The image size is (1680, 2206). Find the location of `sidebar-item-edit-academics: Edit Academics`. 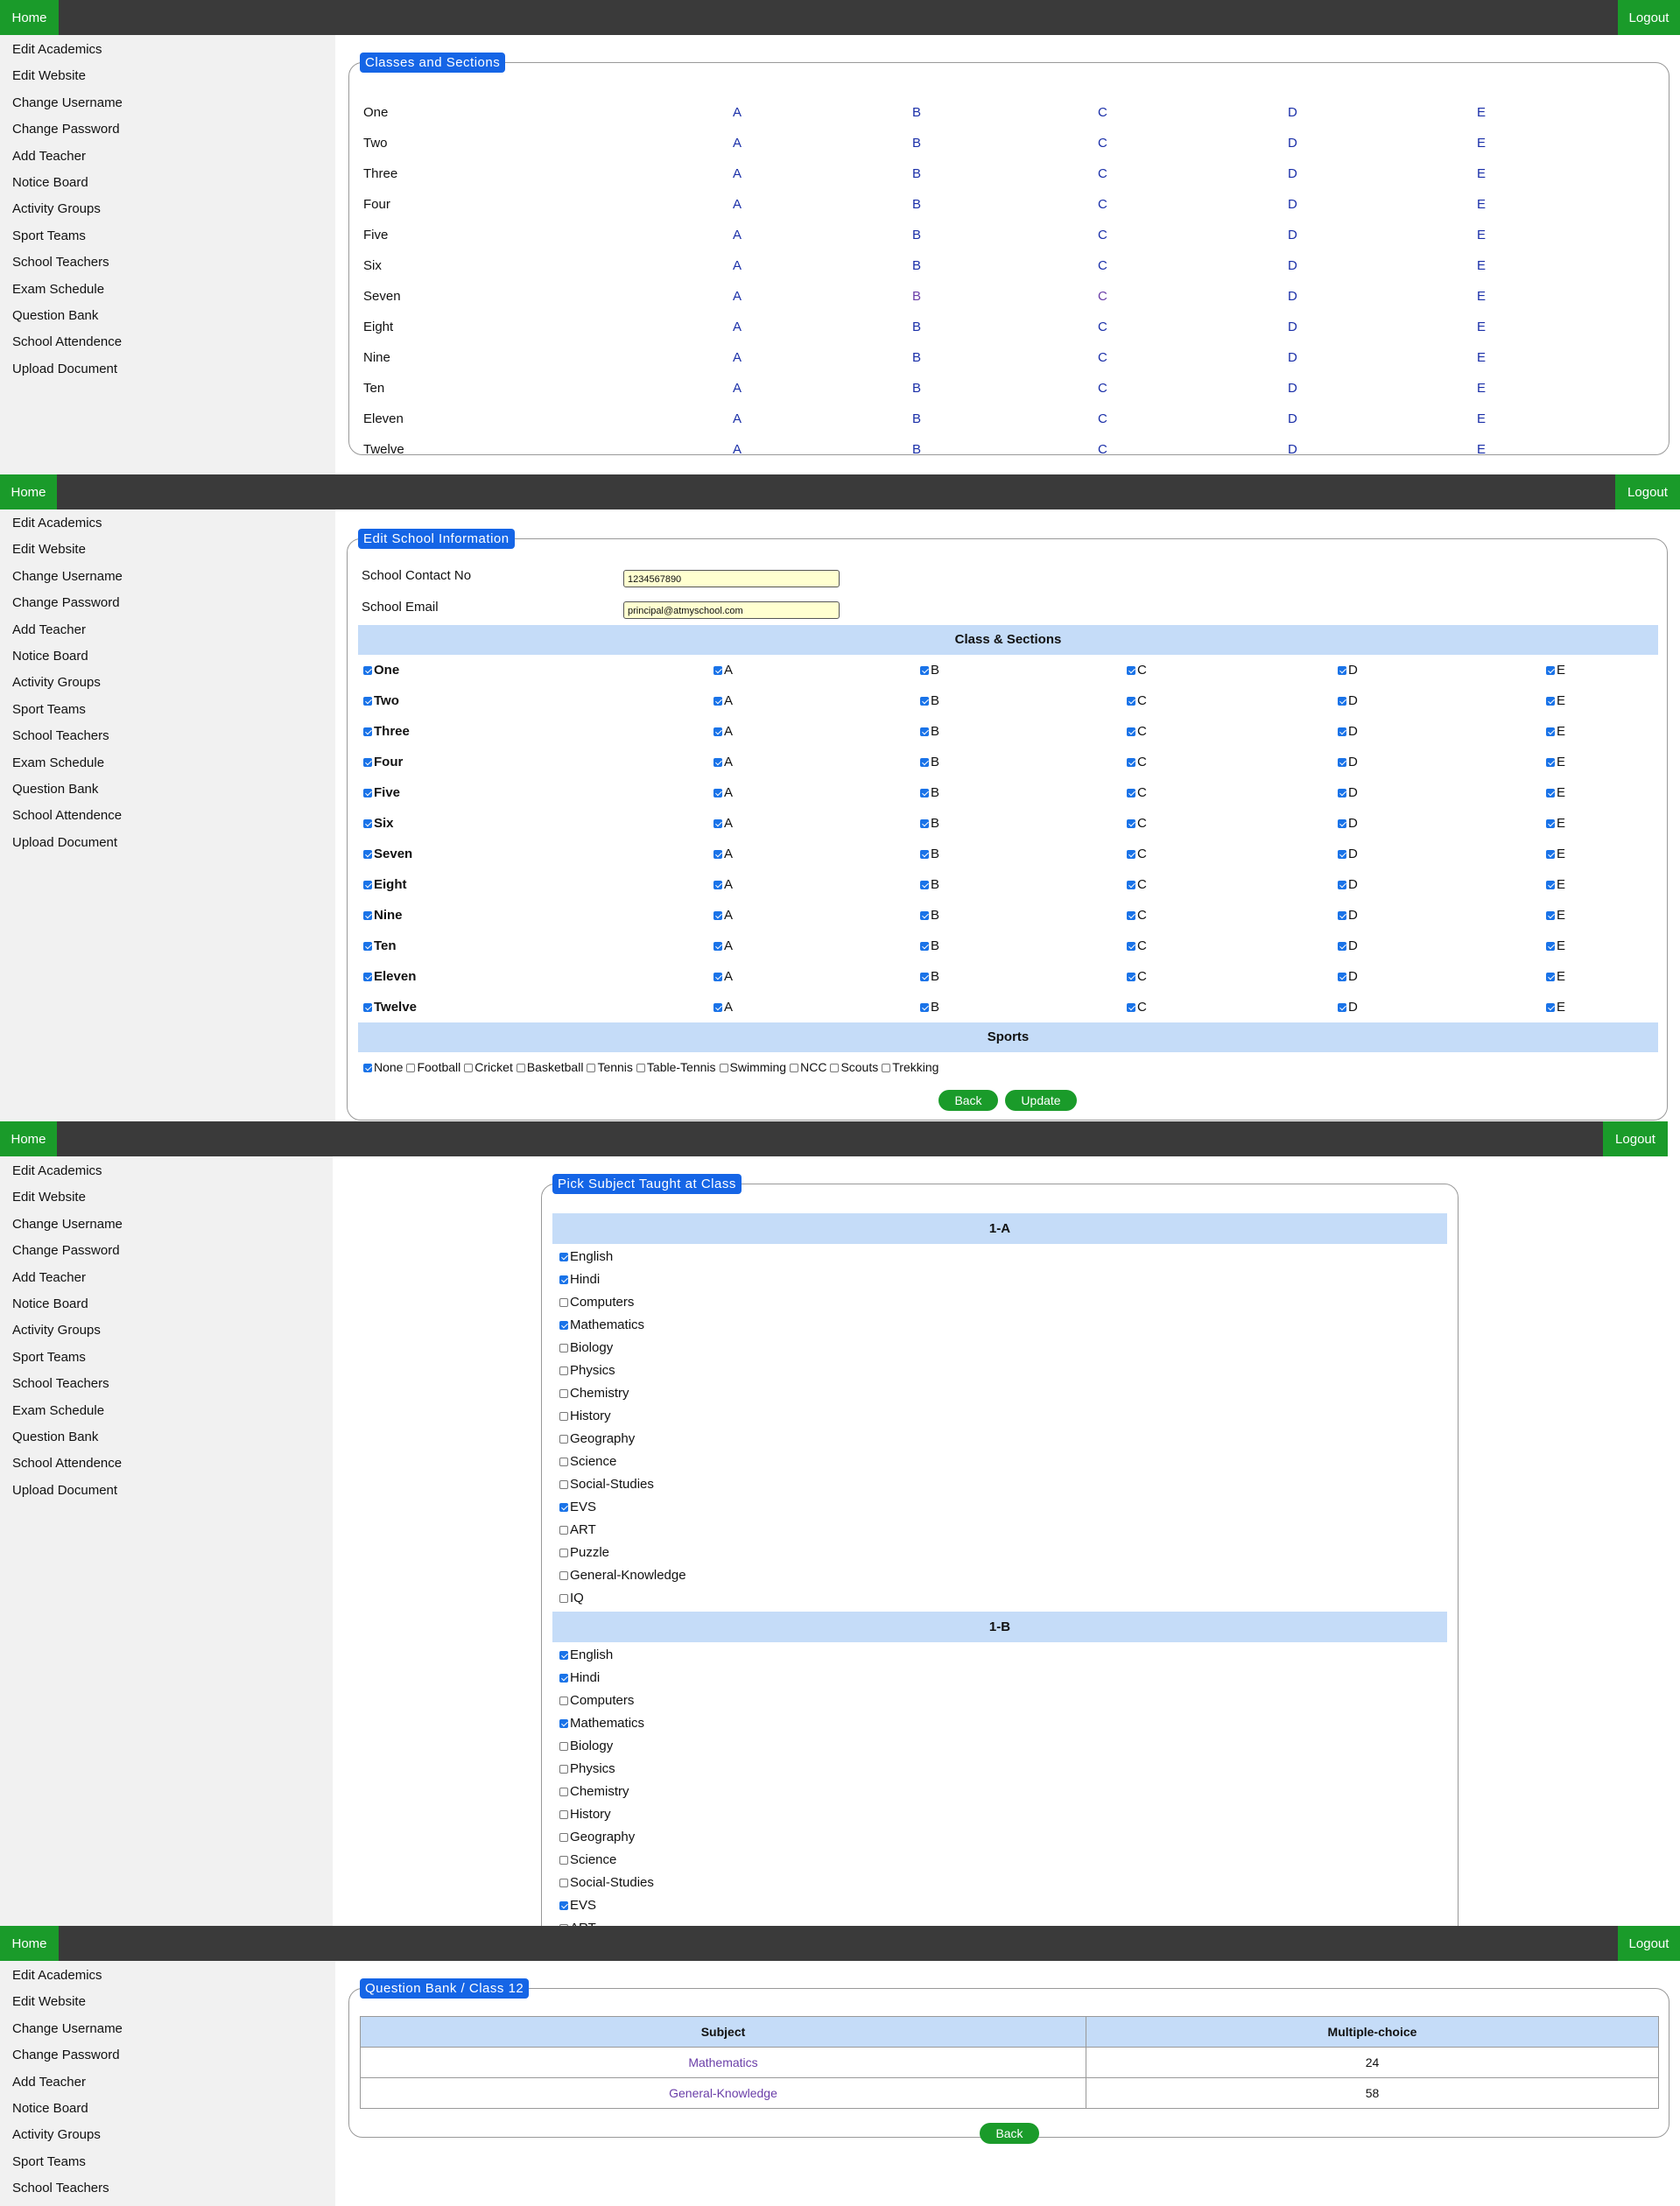

sidebar-item-edit-academics: Edit Academics is located at coordinates (167, 523).